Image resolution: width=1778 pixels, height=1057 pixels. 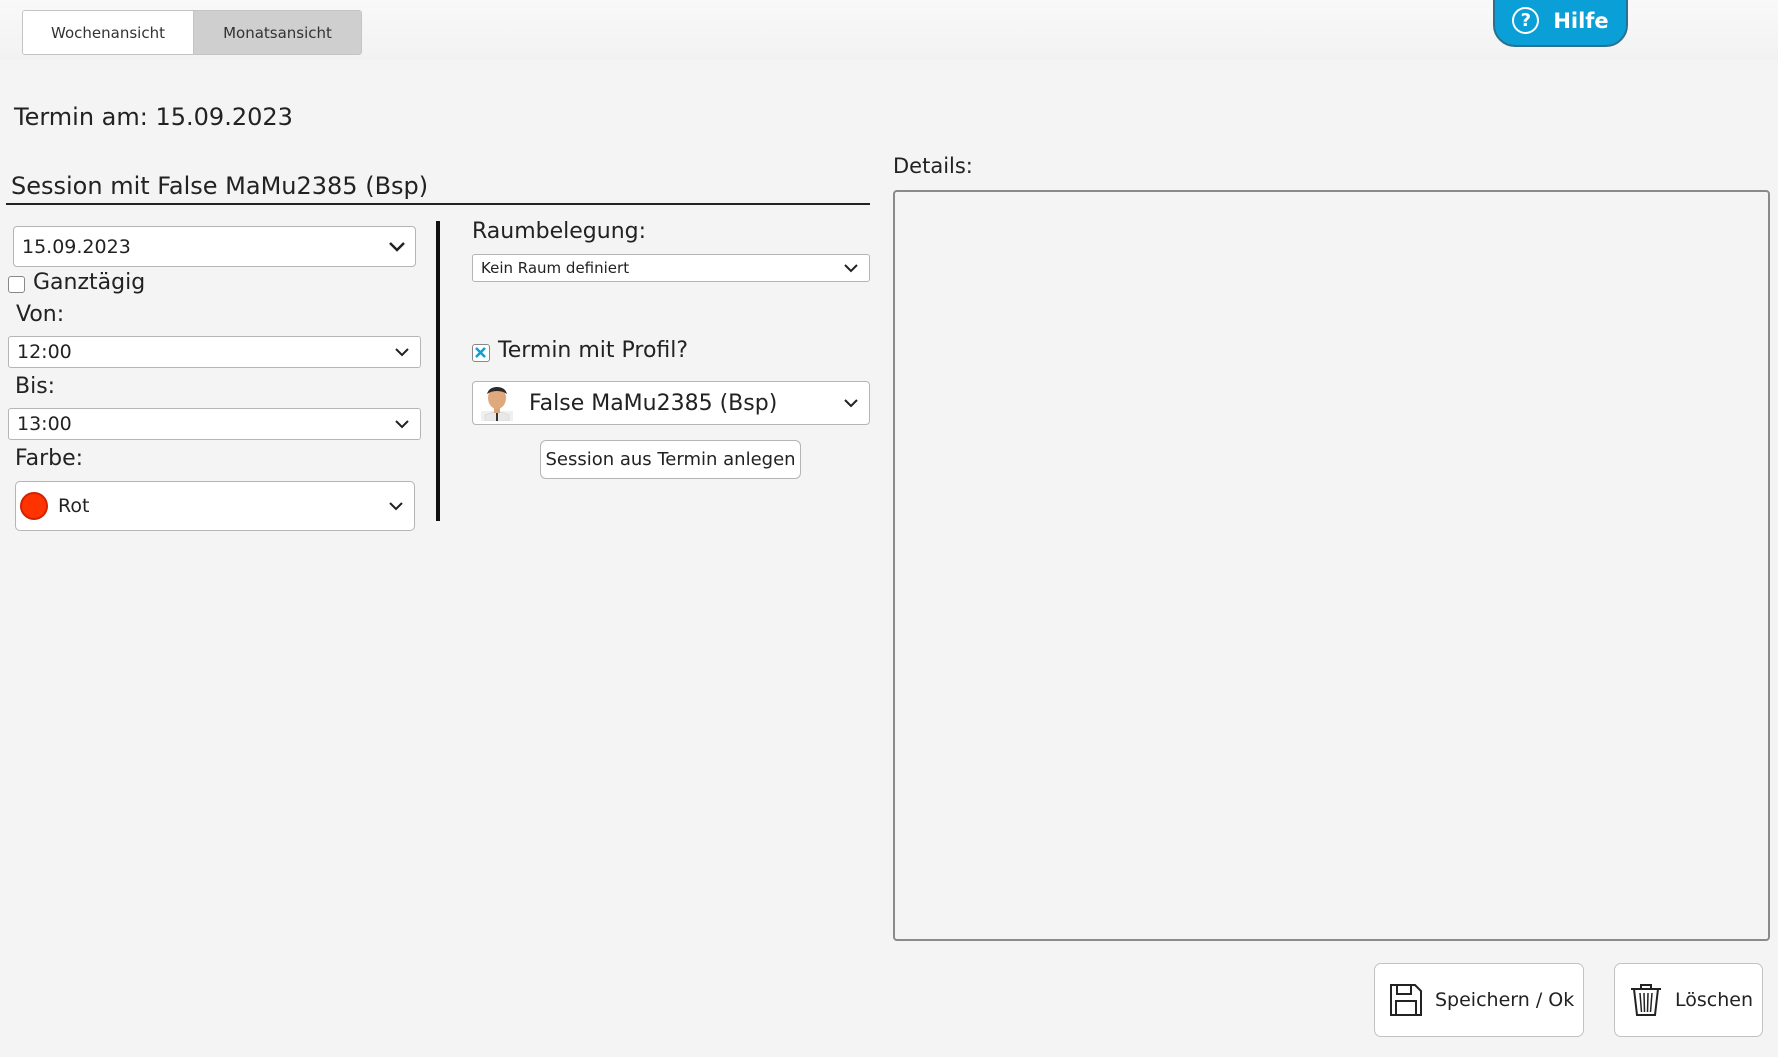 I want to click on checkmark-x-icon, so click(x=480, y=352).